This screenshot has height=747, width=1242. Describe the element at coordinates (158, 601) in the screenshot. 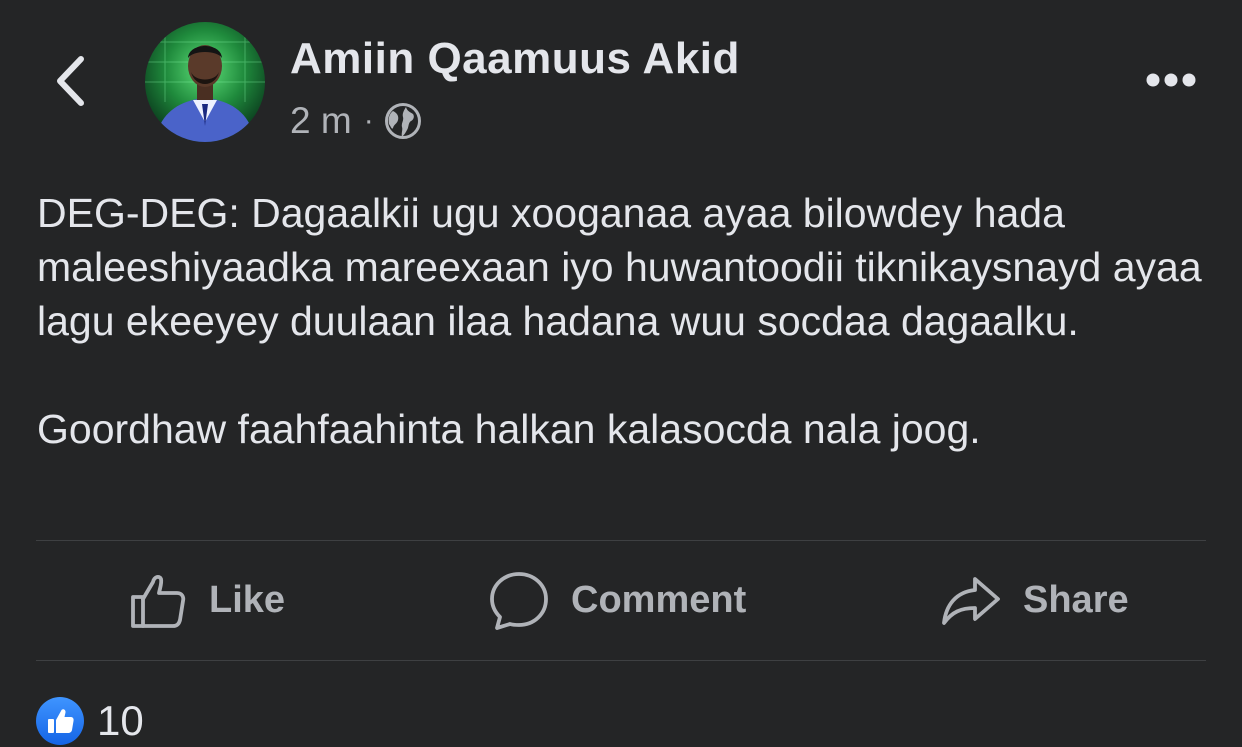

I see `thumbs-up-outline-icon` at that location.